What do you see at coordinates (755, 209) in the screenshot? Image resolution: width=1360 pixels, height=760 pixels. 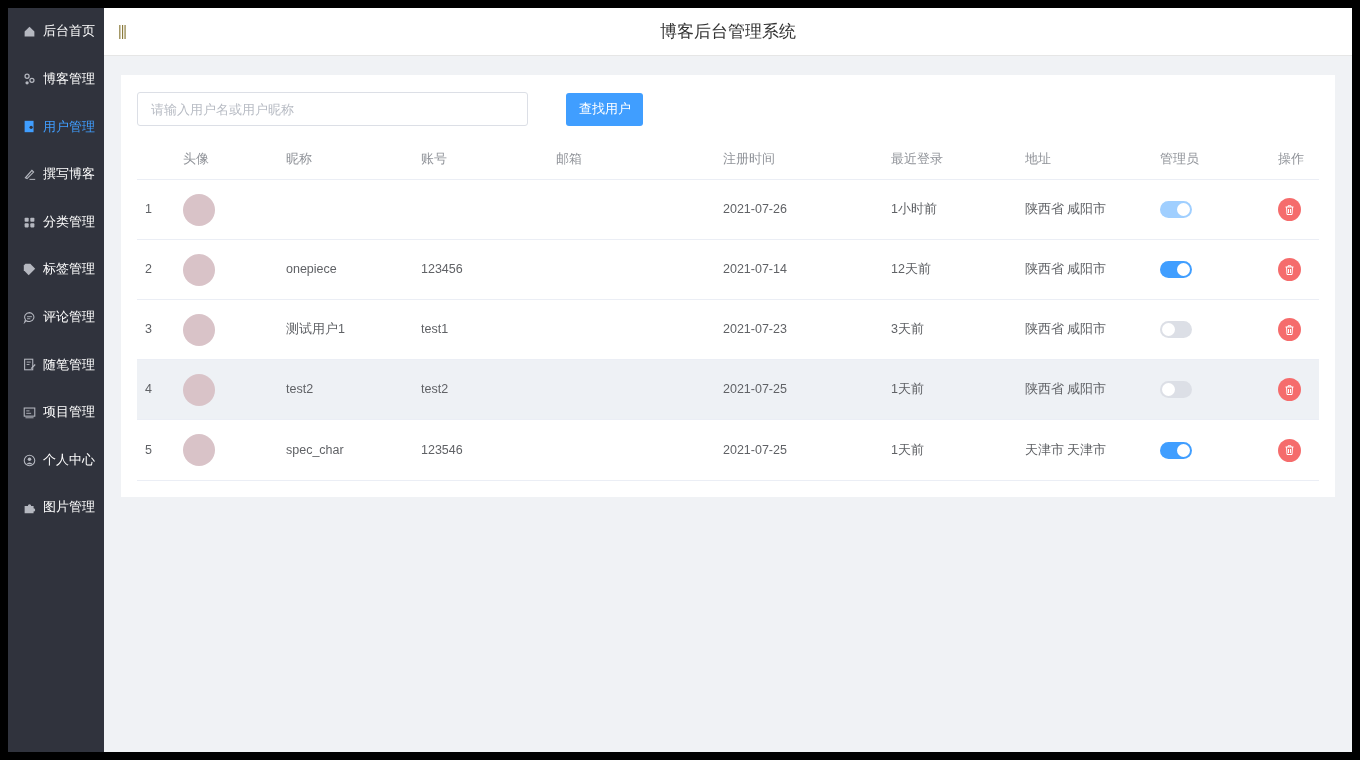 I see `table-cell: 2021-07-26` at bounding box center [755, 209].